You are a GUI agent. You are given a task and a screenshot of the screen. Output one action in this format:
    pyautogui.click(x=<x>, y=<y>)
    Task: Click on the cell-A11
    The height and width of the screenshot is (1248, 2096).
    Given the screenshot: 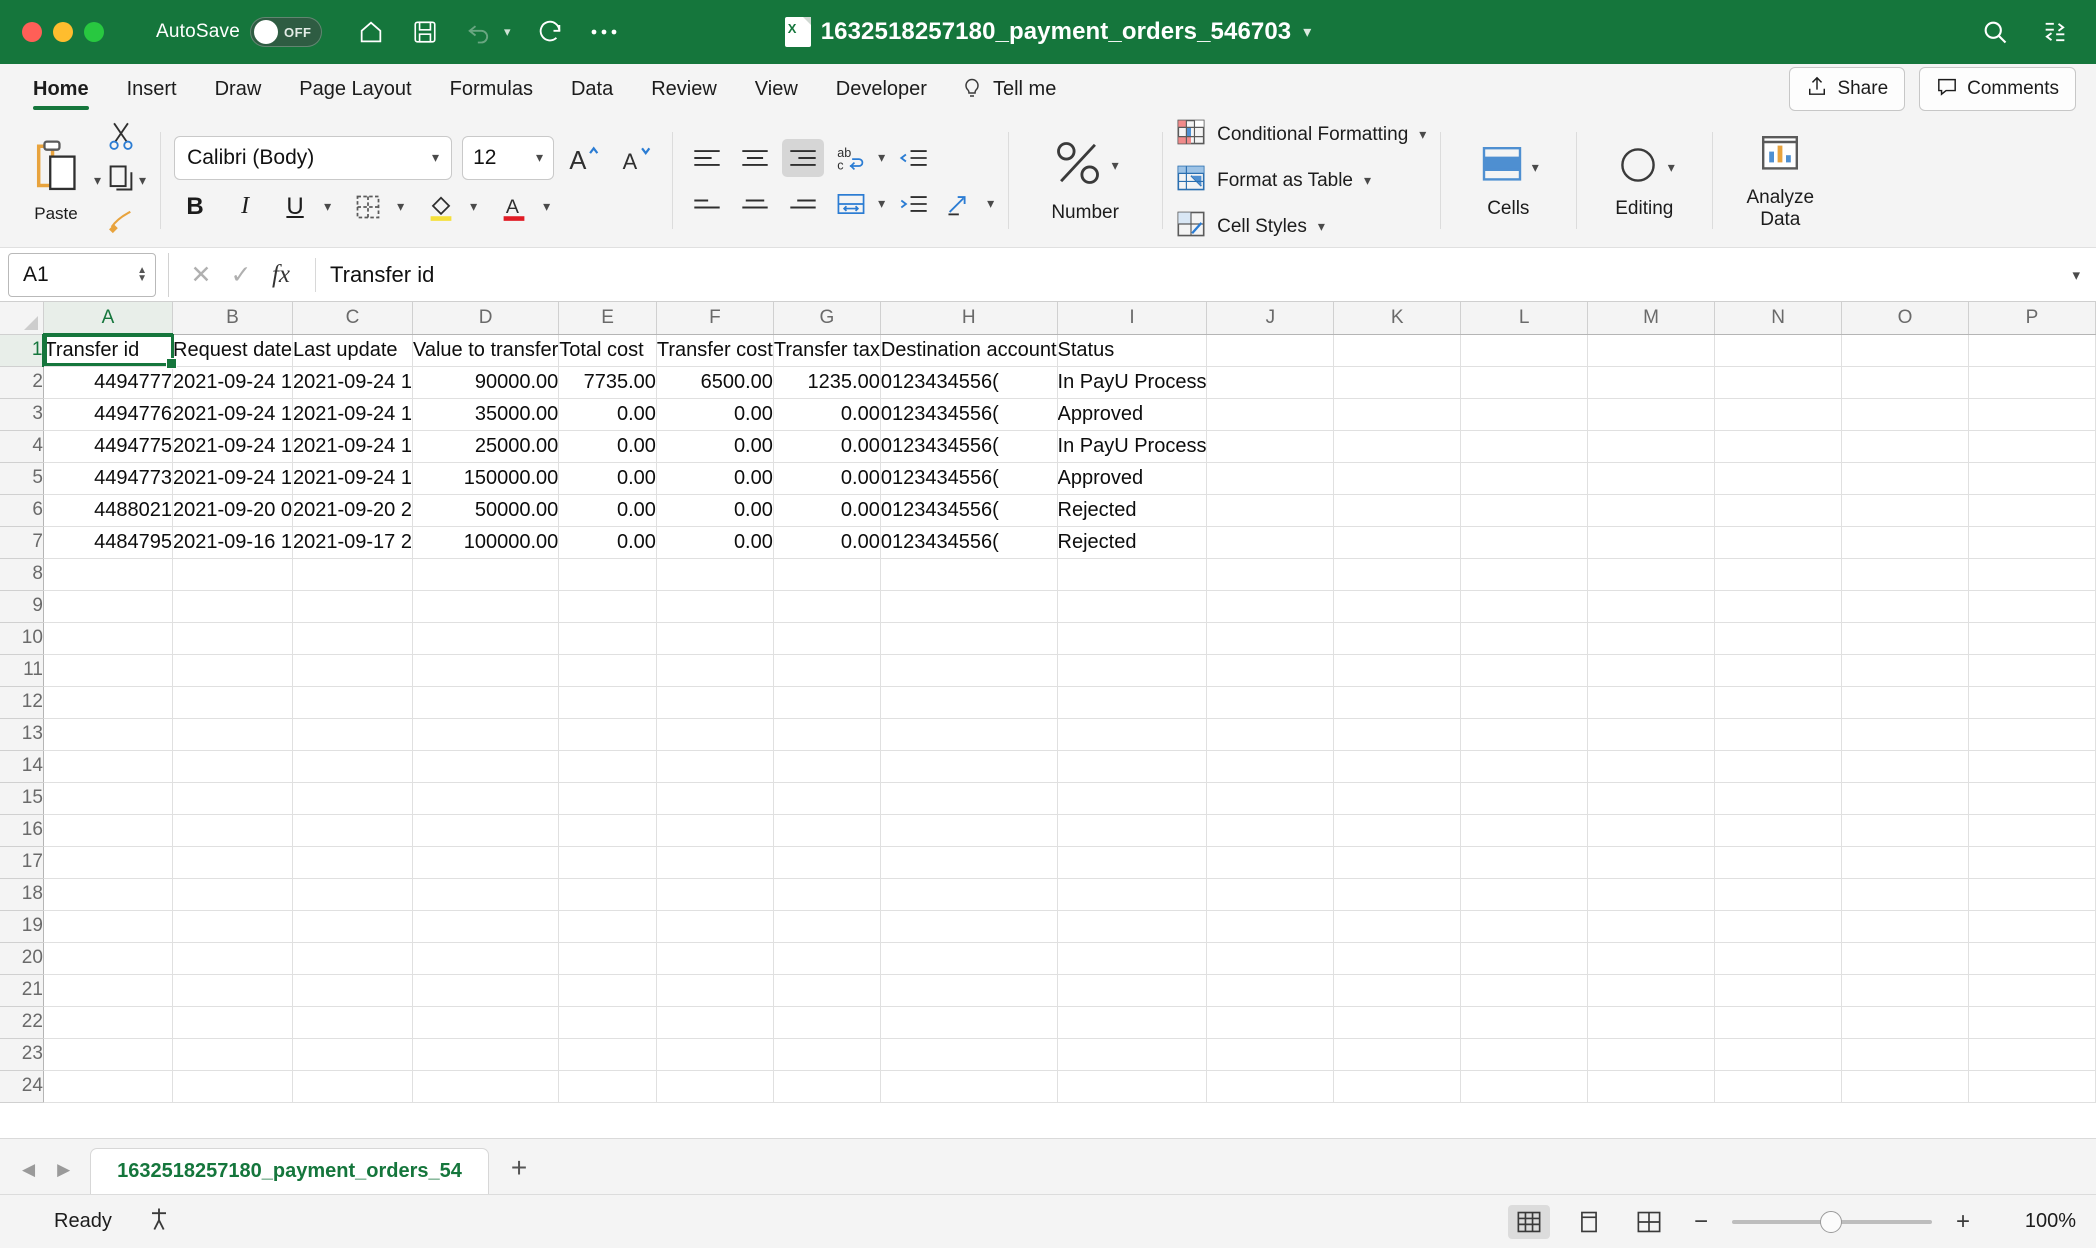 What is the action you would take?
    pyautogui.click(x=108, y=670)
    